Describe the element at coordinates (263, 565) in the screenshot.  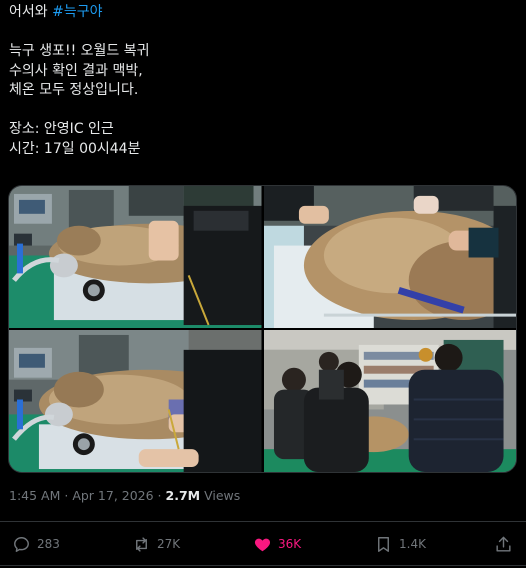
I see `bottom-divider` at that location.